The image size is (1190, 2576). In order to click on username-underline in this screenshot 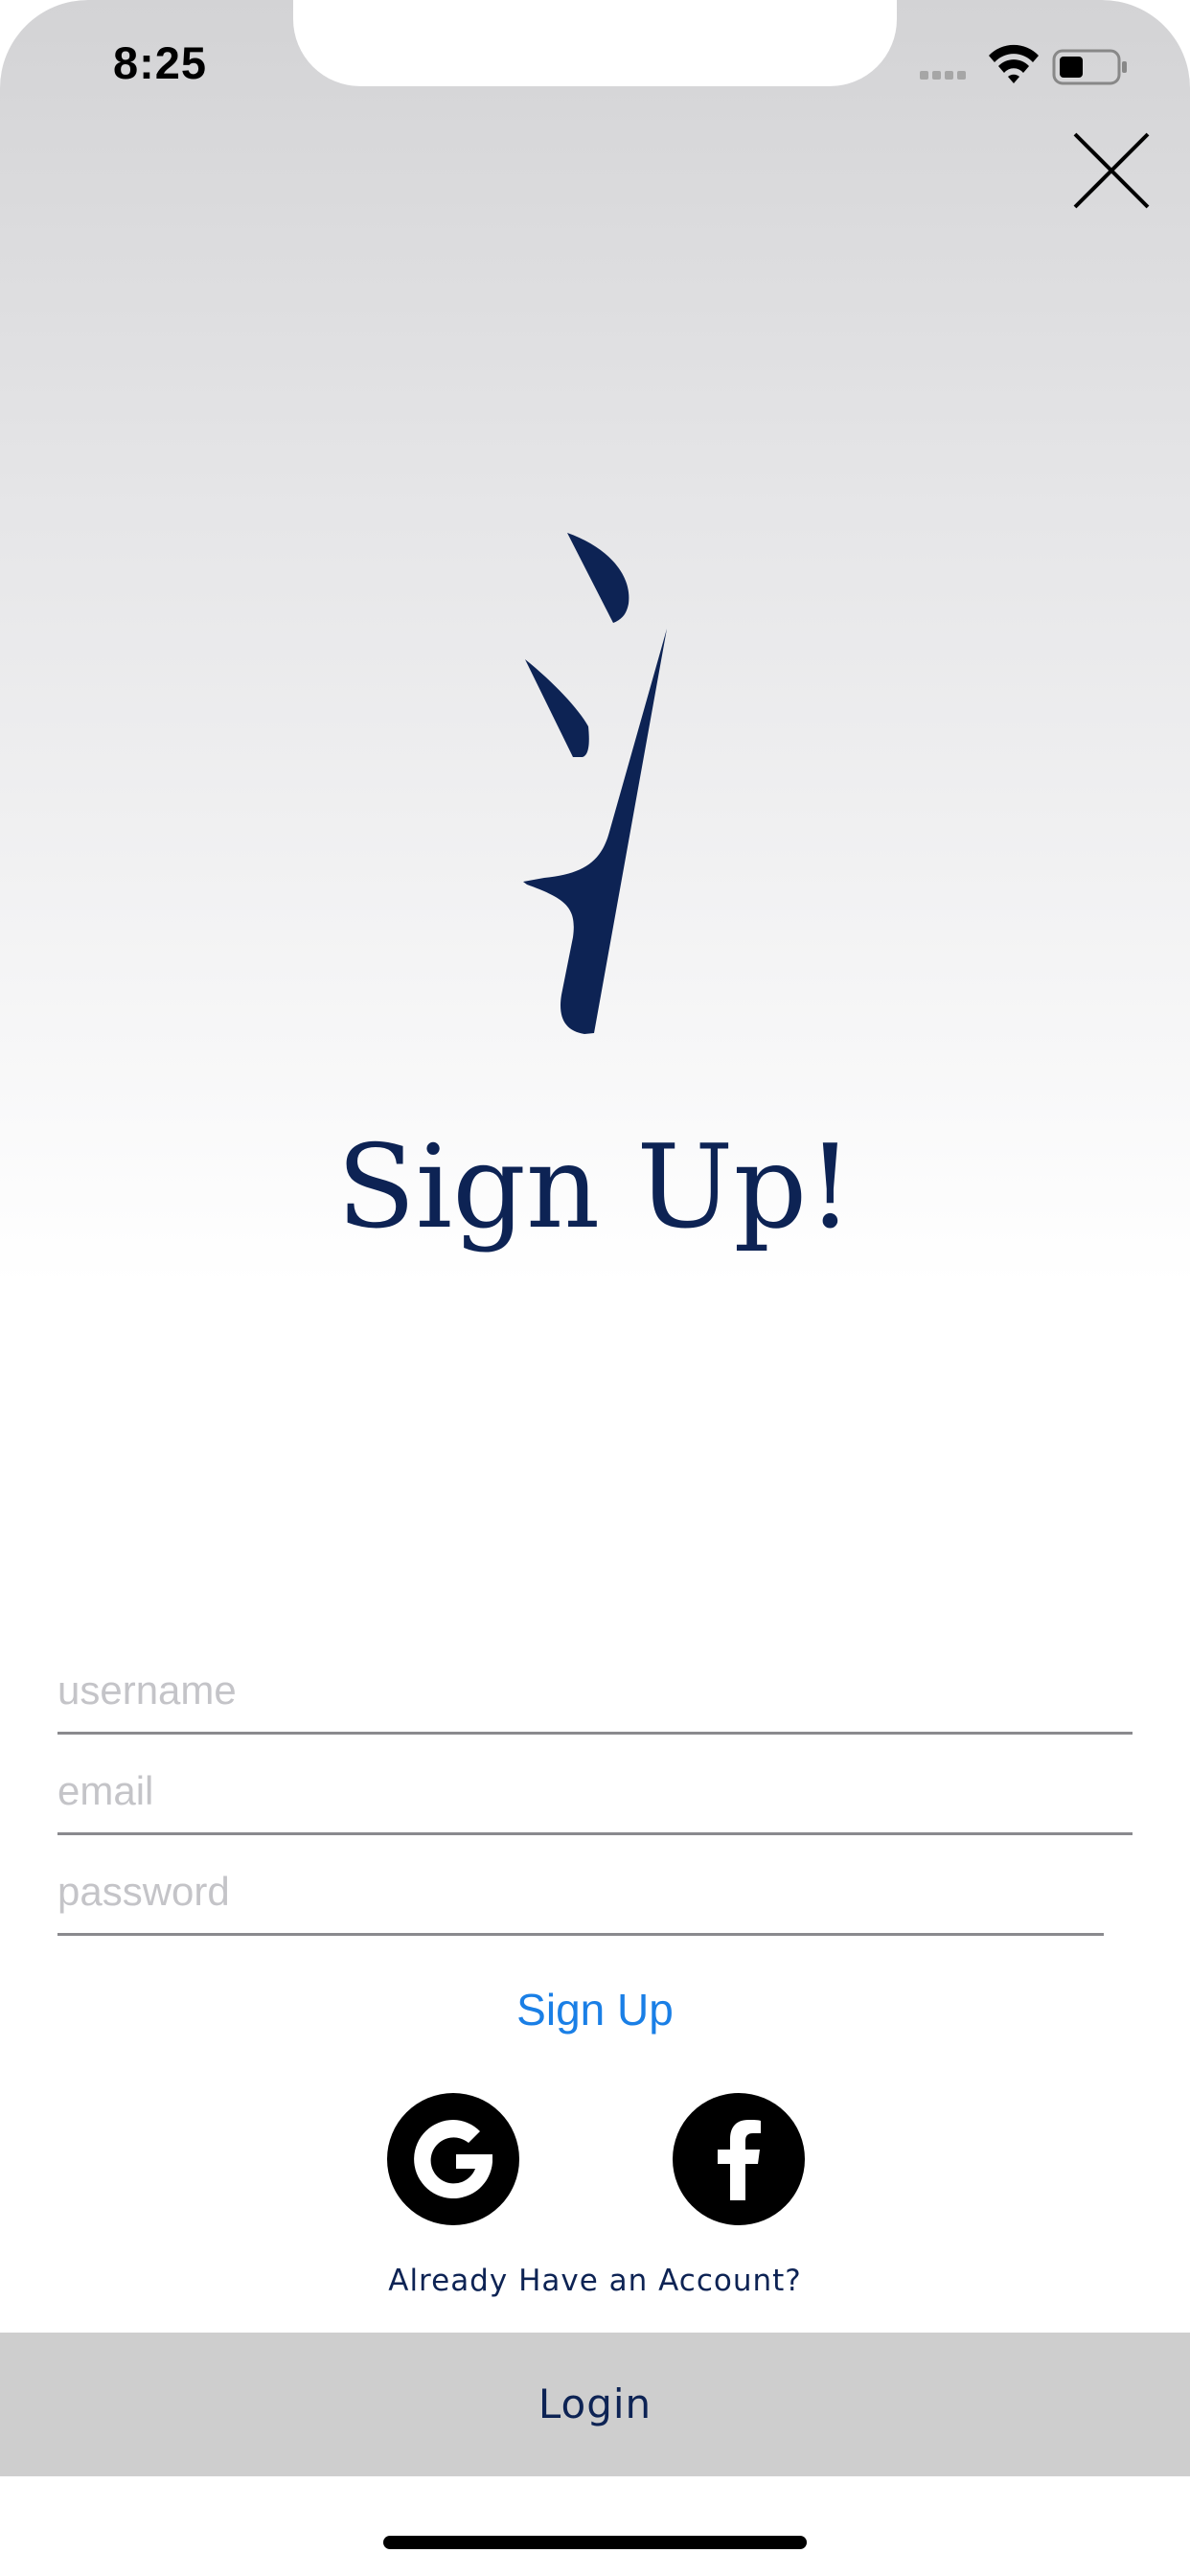, I will do `click(595, 1733)`.